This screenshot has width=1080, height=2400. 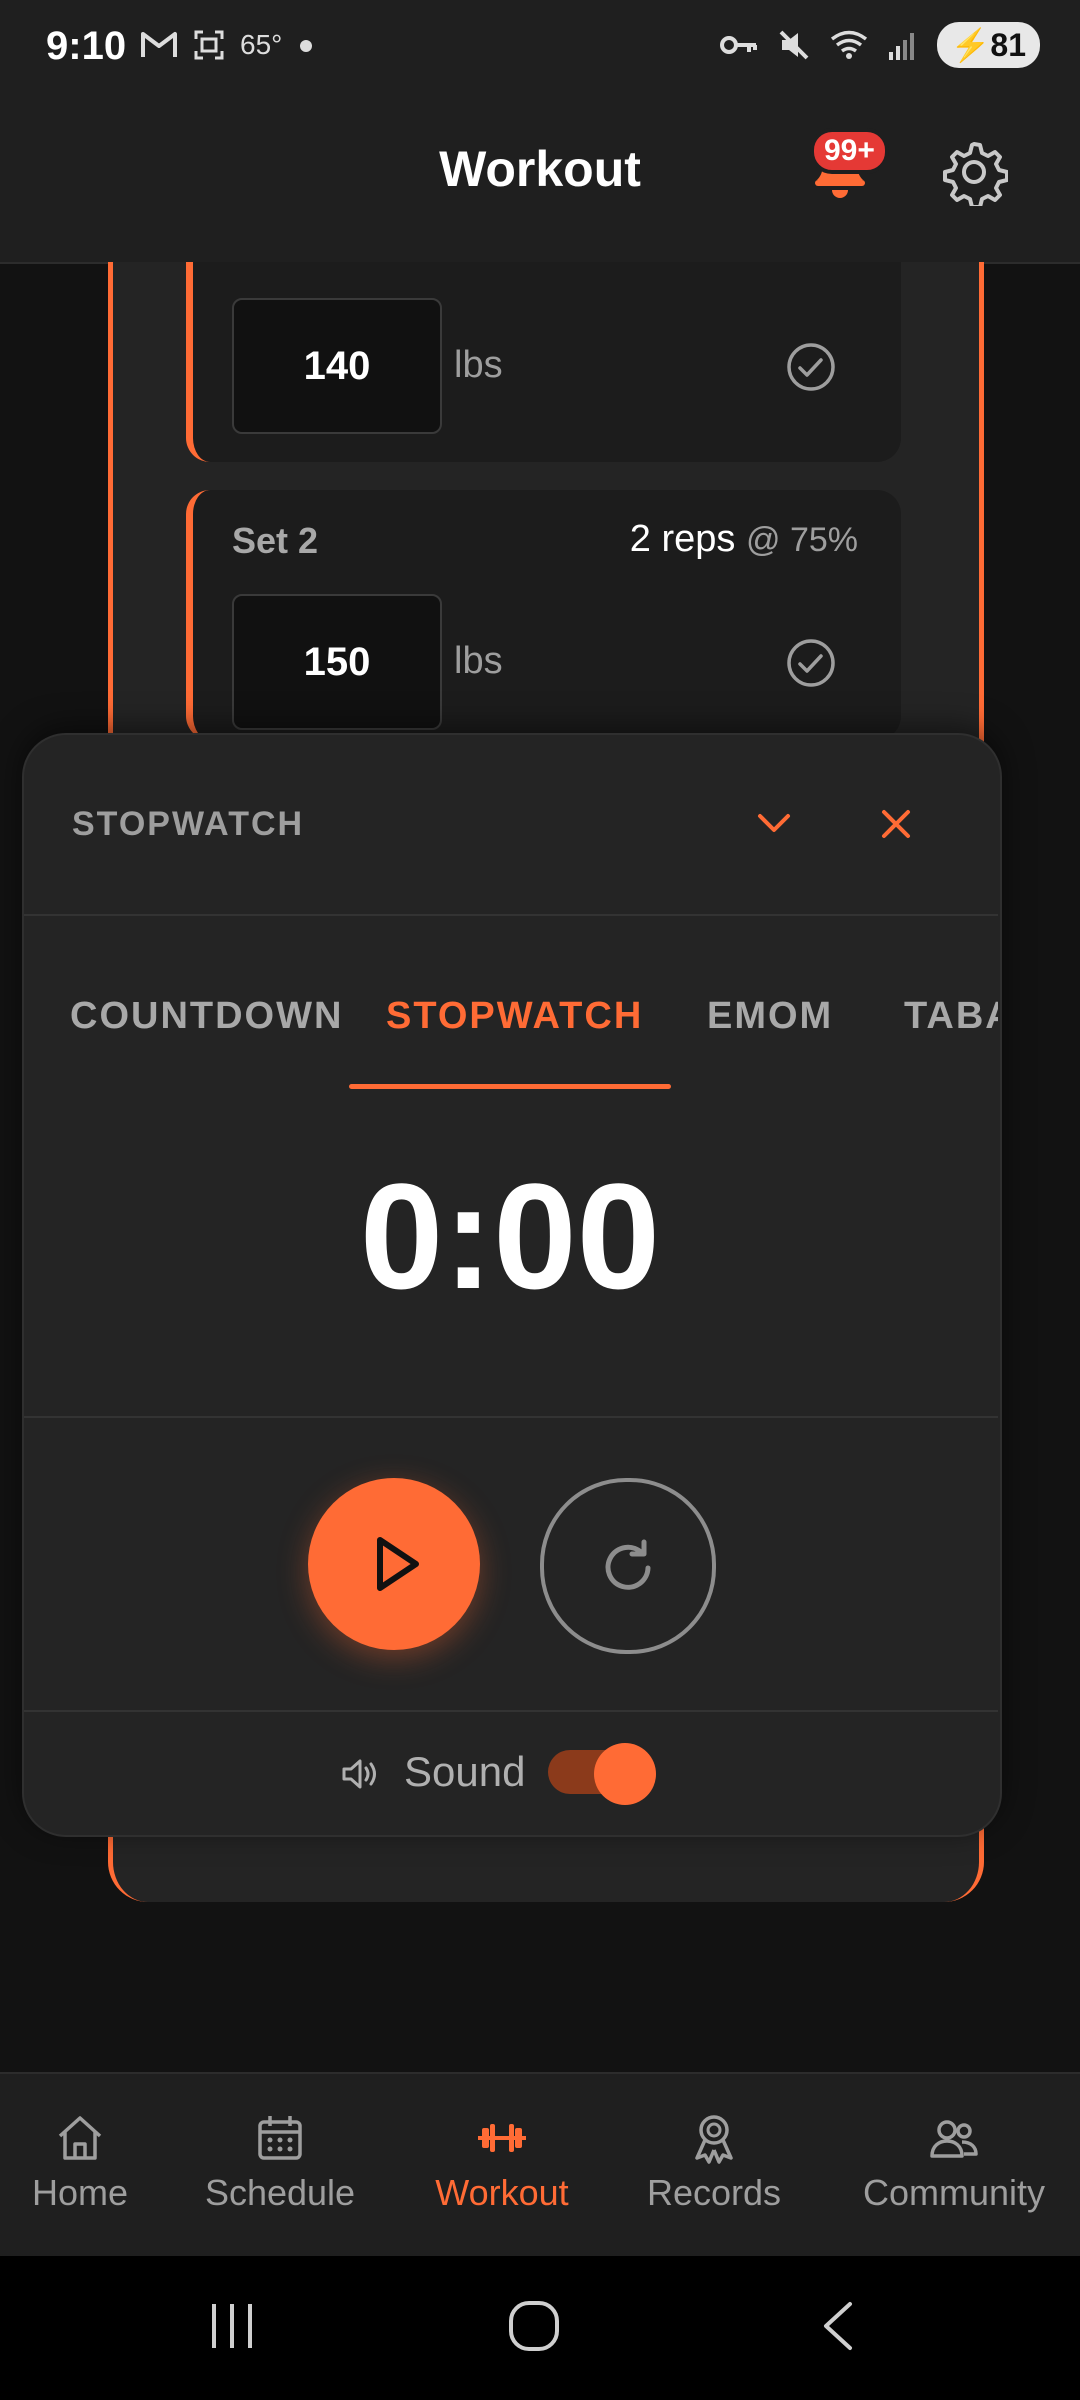 What do you see at coordinates (738, 45) in the screenshot?
I see `vpn-key-icon` at bounding box center [738, 45].